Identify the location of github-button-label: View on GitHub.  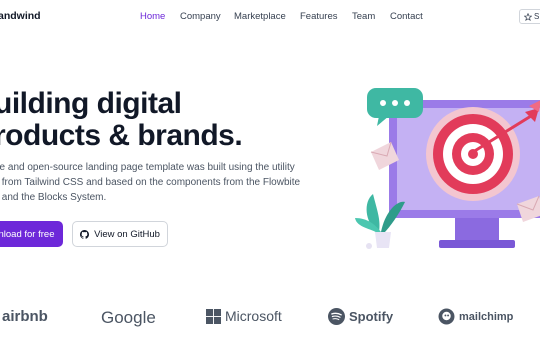
(127, 234).